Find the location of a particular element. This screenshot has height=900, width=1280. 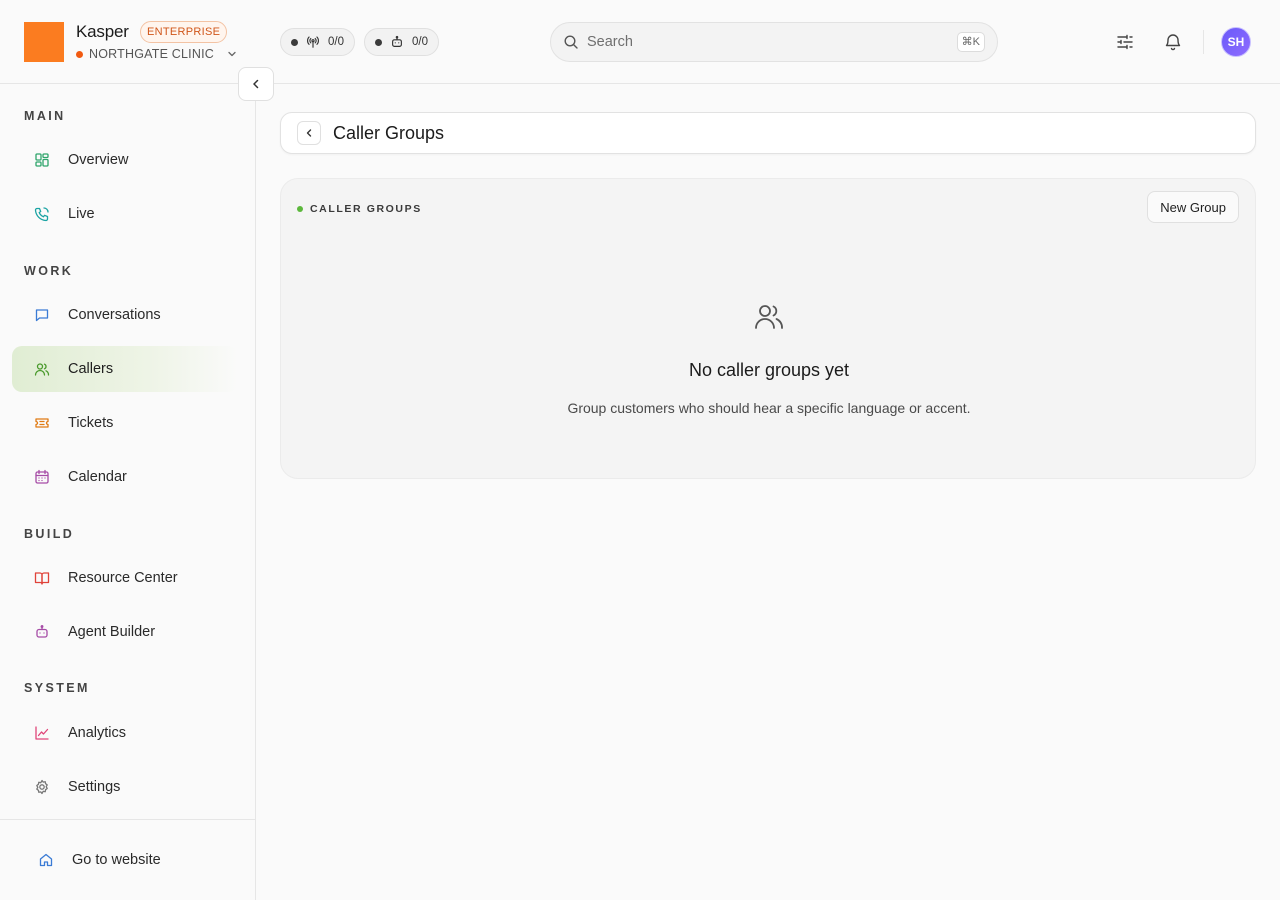

phone-icon is located at coordinates (41, 214).